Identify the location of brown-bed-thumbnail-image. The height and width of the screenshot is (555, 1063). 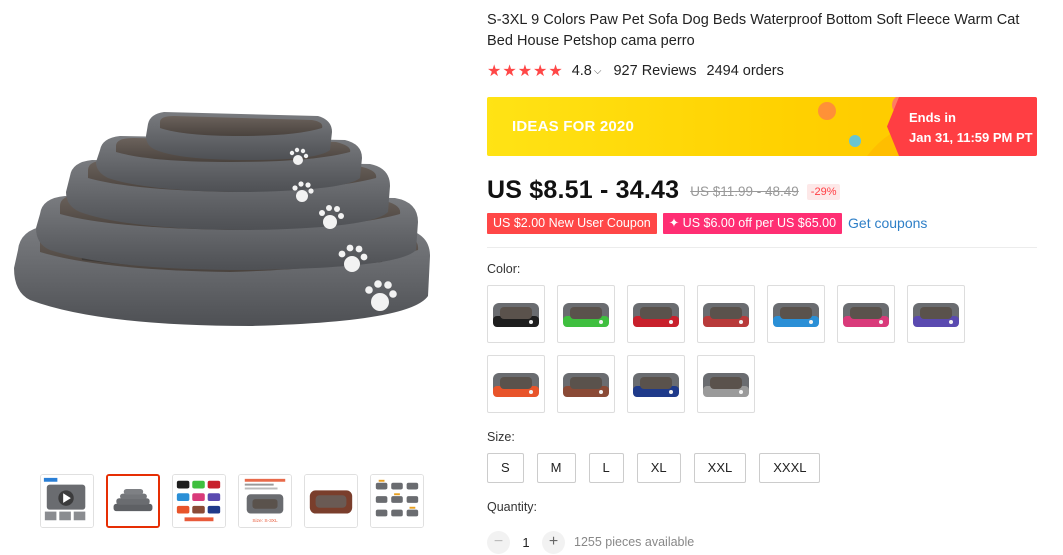
(331, 501).